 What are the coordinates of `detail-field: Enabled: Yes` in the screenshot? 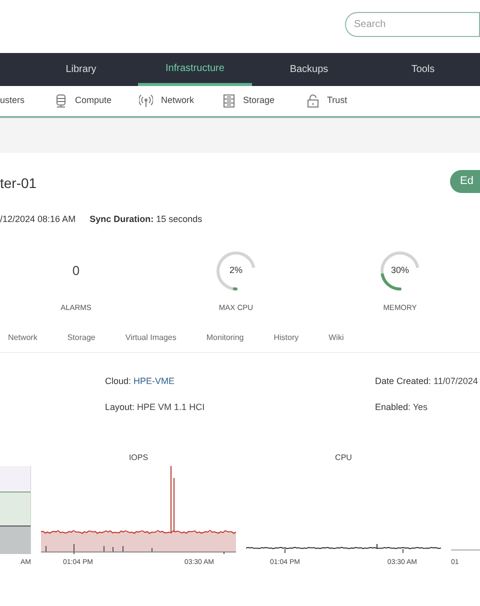 It's located at (427, 407).